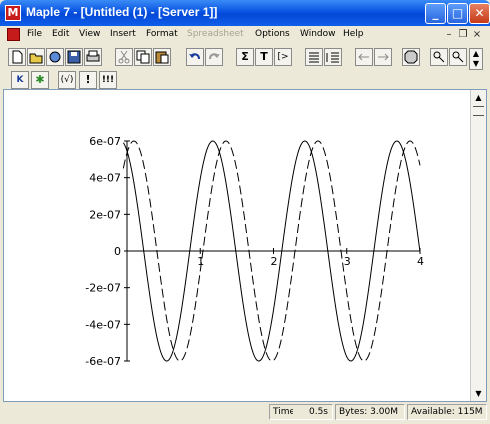 This screenshot has height=424, width=490. I want to click on open-icon, so click(36, 57).